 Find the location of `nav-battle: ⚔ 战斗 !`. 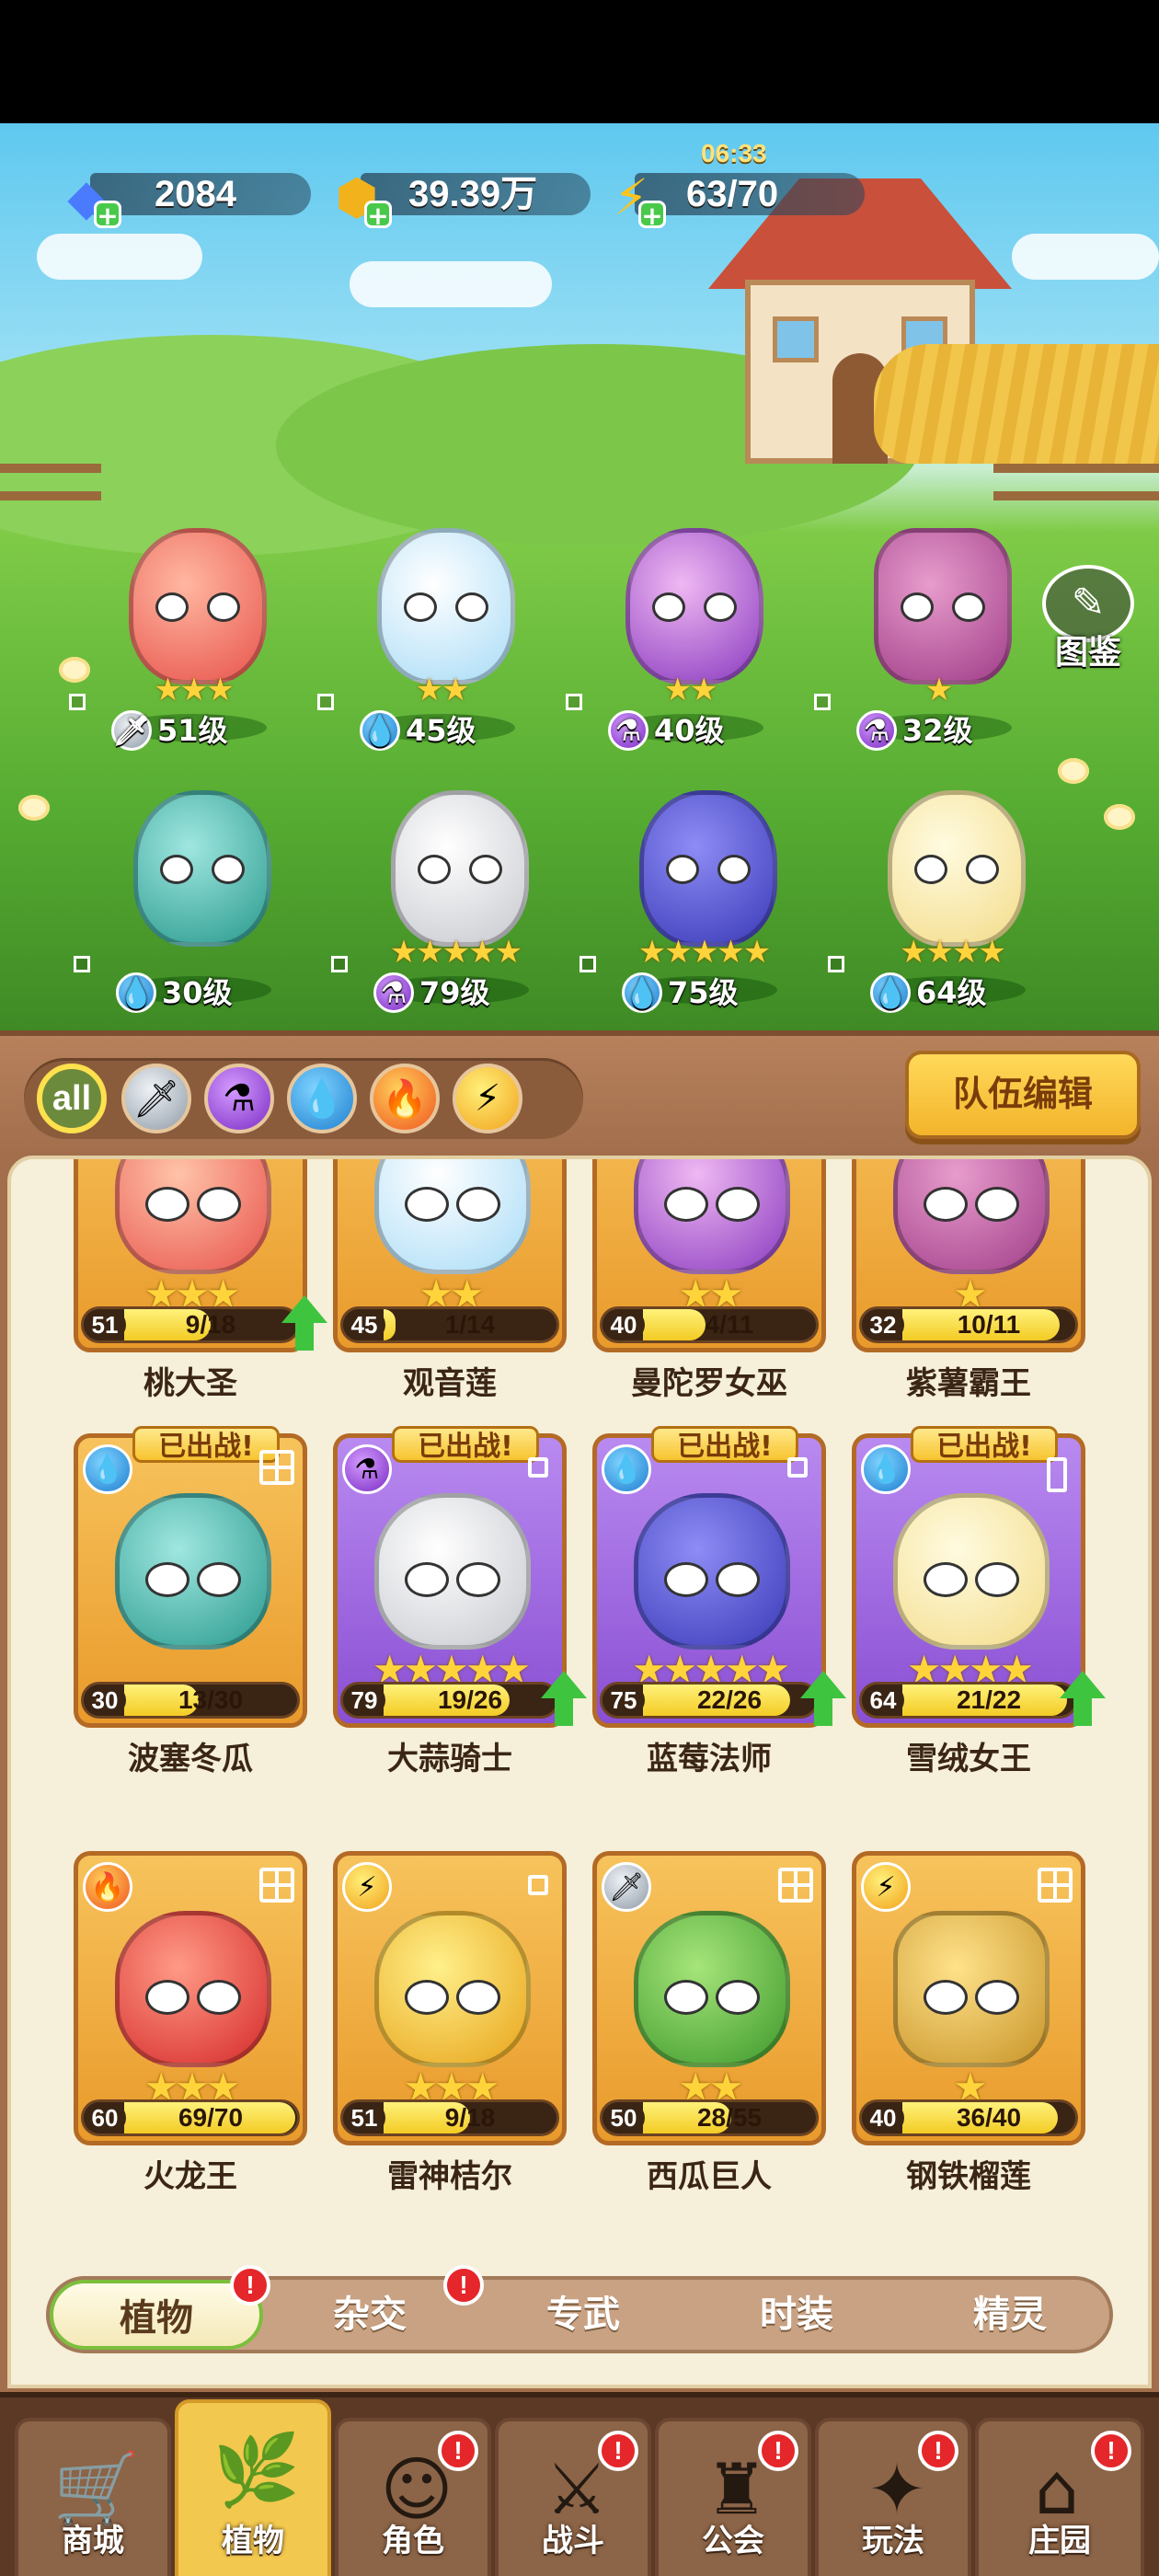

nav-battle: ⚔ 战斗 ! is located at coordinates (573, 2497).